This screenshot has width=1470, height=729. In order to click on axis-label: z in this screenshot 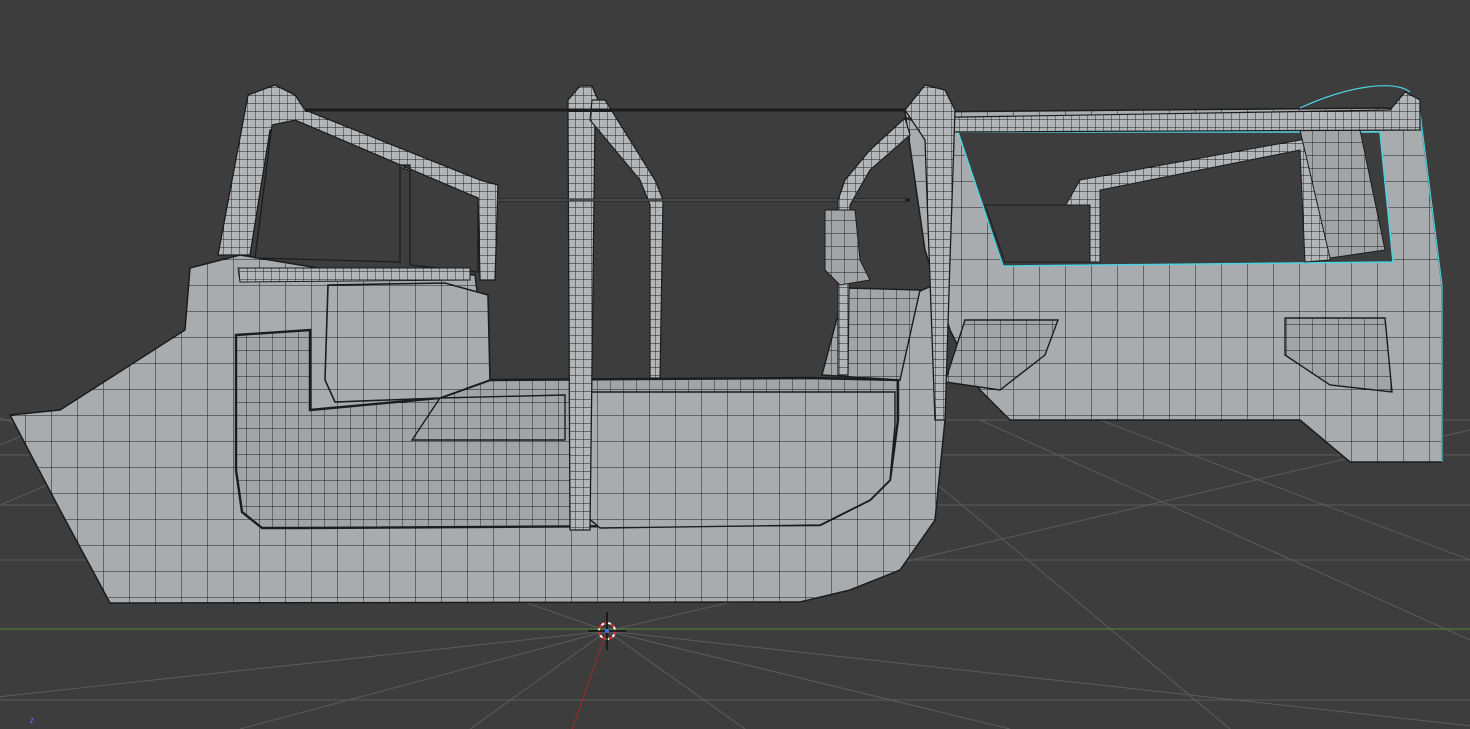, I will do `click(32, 721)`.